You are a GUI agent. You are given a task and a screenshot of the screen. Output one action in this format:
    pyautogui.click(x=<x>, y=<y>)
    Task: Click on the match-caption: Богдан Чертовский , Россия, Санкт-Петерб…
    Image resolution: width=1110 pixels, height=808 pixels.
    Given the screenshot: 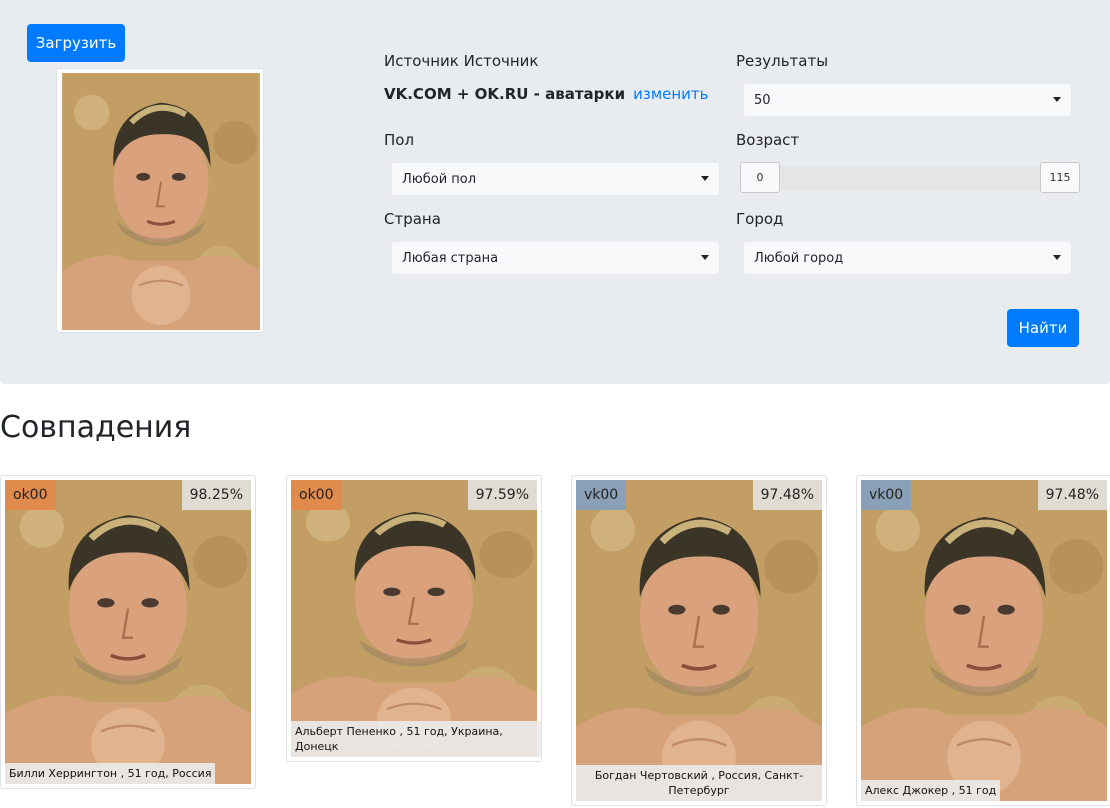 What is the action you would take?
    pyautogui.click(x=699, y=783)
    